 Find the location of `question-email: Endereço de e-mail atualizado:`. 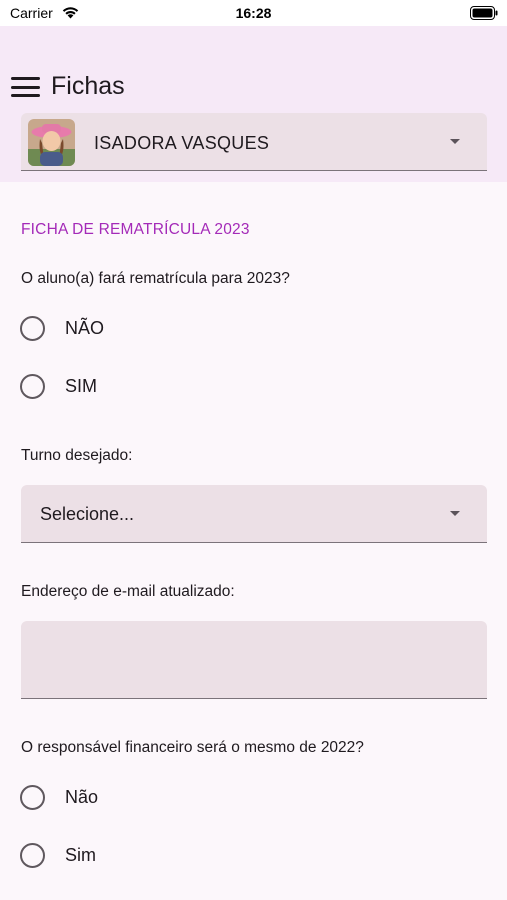

question-email: Endereço de e-mail atualizado: is located at coordinates (128, 591).